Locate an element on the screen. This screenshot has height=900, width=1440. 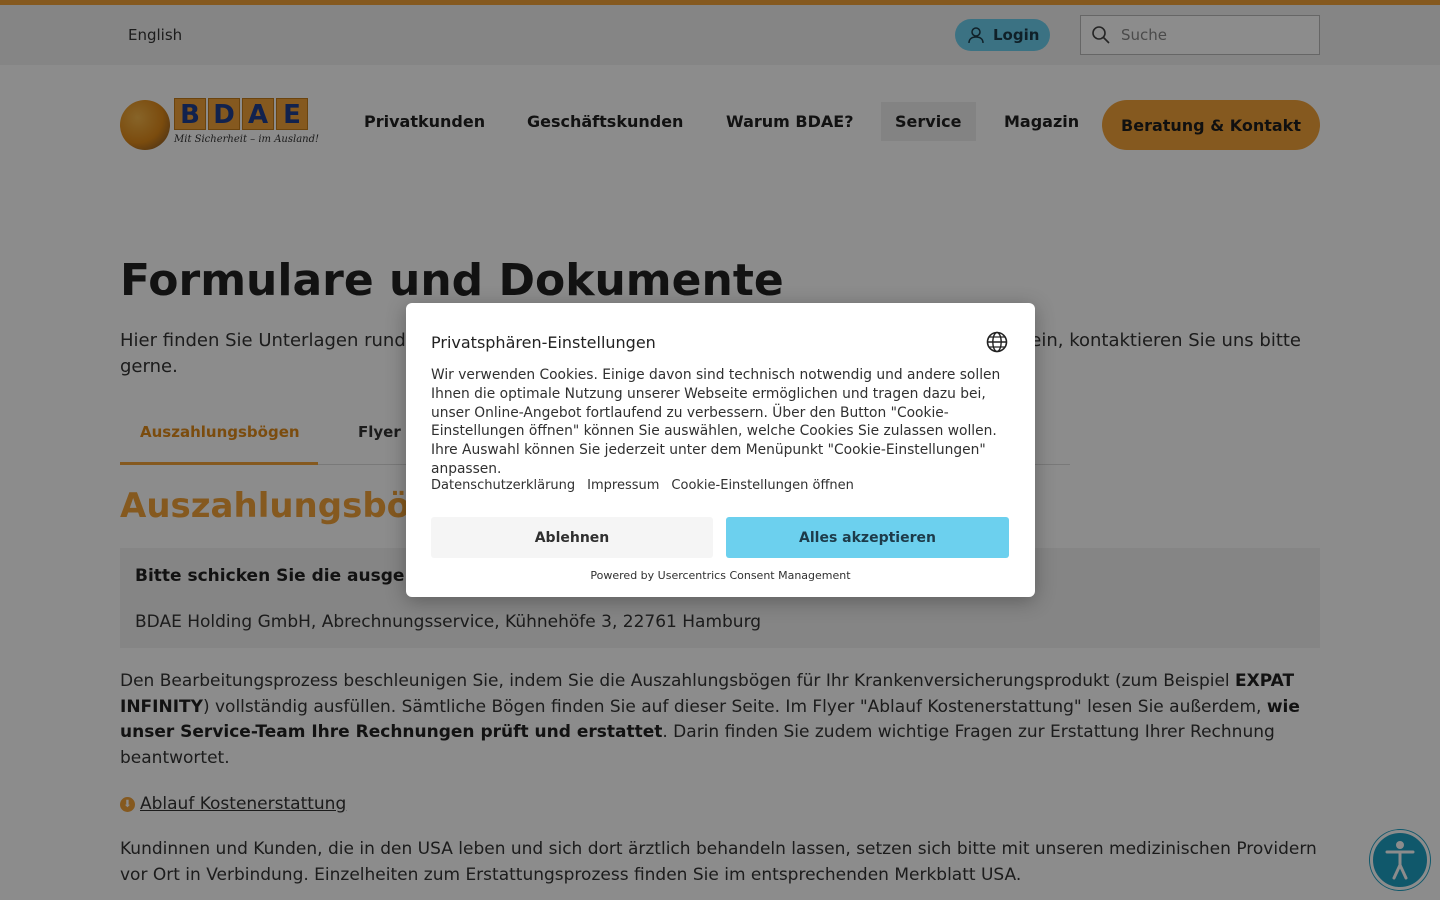
accept-all-button: Alles akzeptieren is located at coordinates (867, 537).